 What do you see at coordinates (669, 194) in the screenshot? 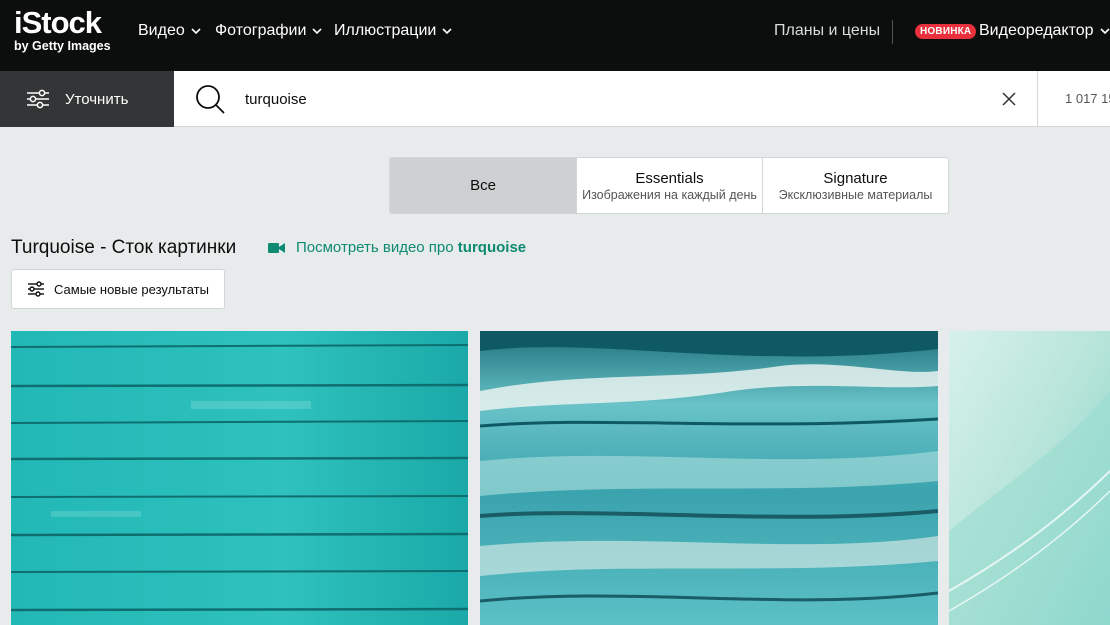
I see `tab-essentials-subtitle: Изображения на каждый день` at bounding box center [669, 194].